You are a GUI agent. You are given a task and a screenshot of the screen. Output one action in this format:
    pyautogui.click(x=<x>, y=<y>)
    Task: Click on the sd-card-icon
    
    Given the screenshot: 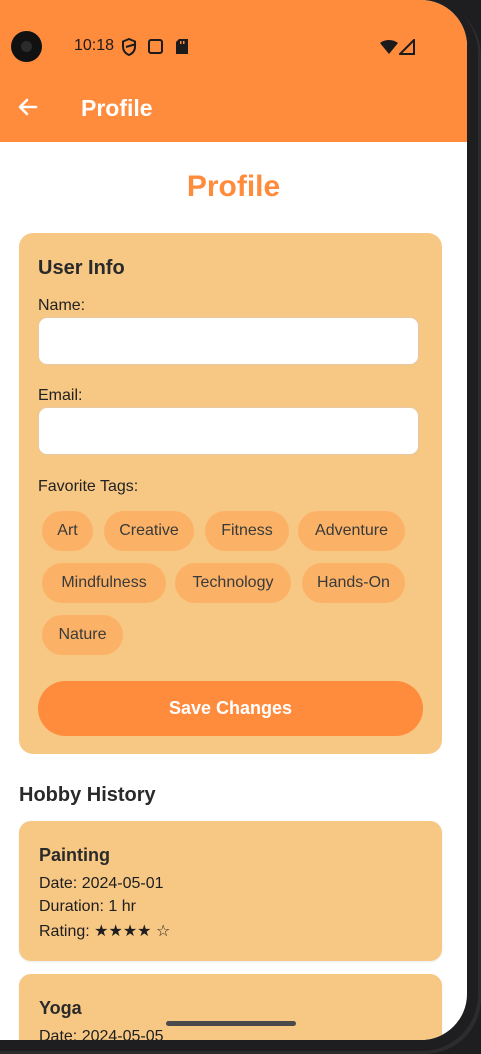 What is the action you would take?
    pyautogui.click(x=182, y=46)
    